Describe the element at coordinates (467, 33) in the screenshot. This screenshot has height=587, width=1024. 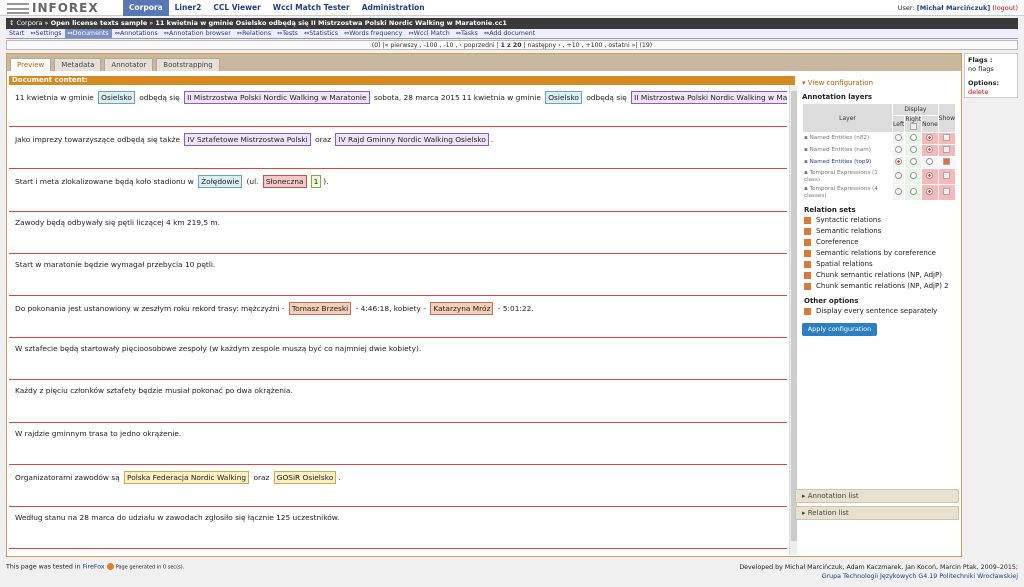
I see `submenu-tasks: ⇔Tasks` at that location.